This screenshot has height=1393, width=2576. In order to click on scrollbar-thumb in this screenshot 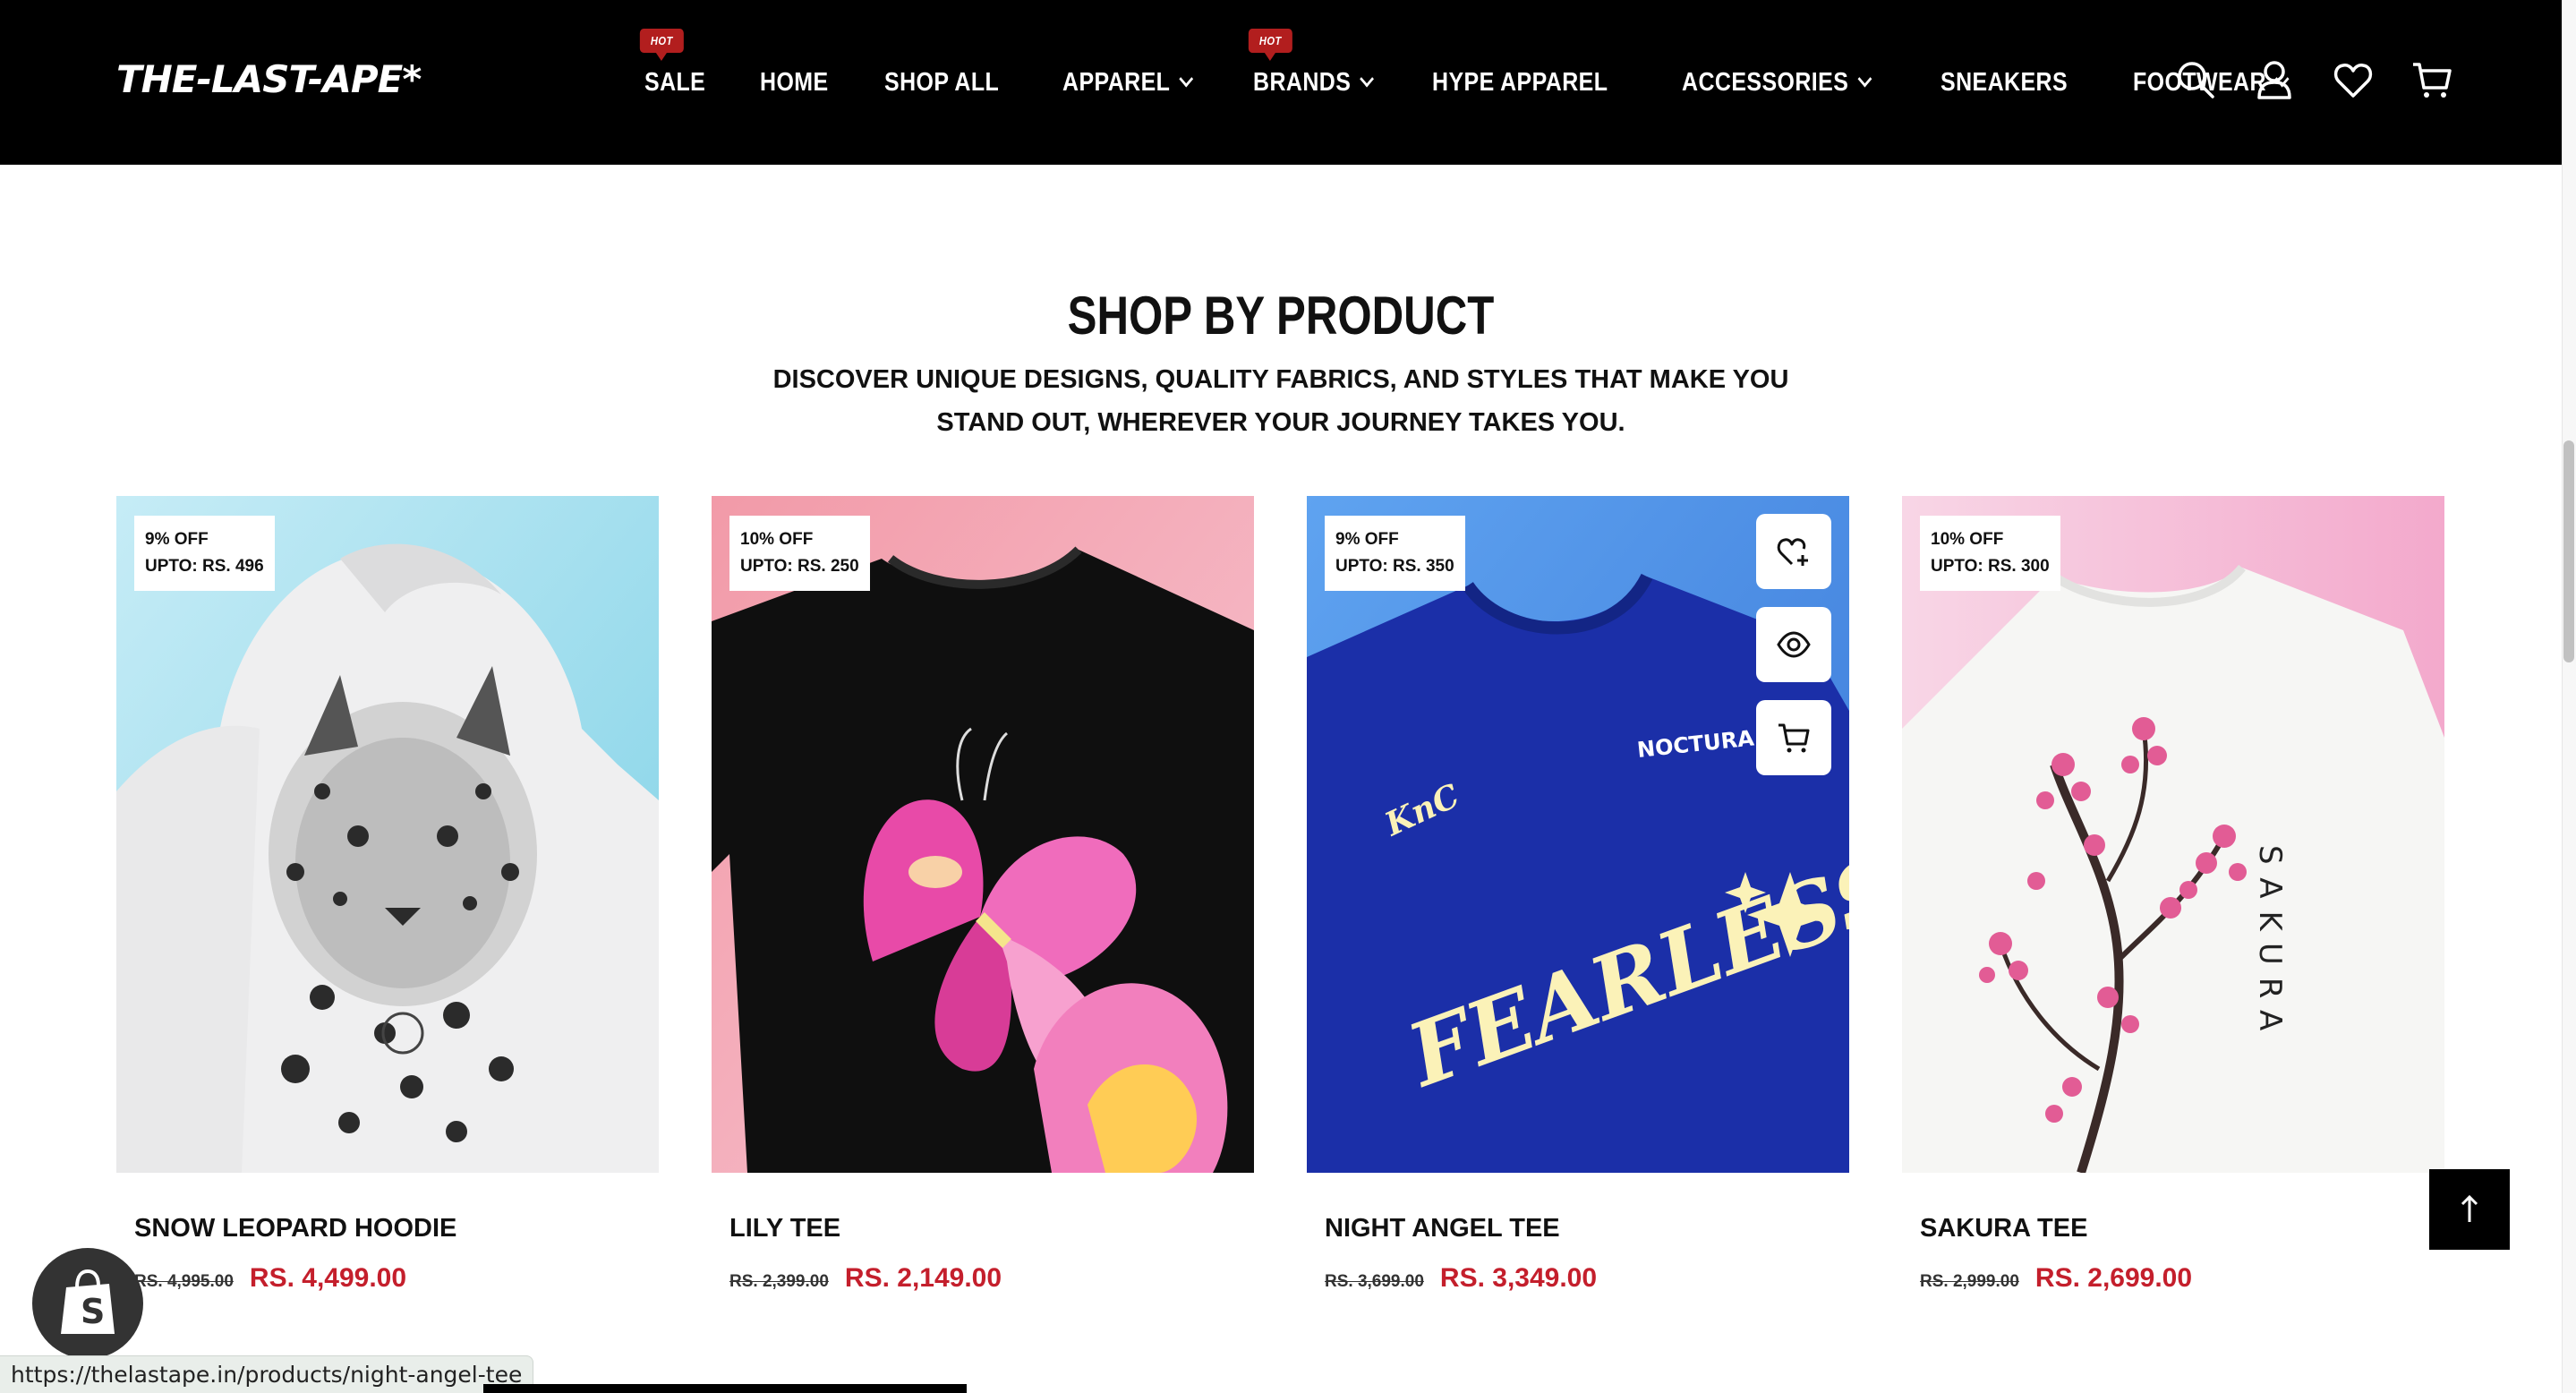, I will do `click(2568, 551)`.